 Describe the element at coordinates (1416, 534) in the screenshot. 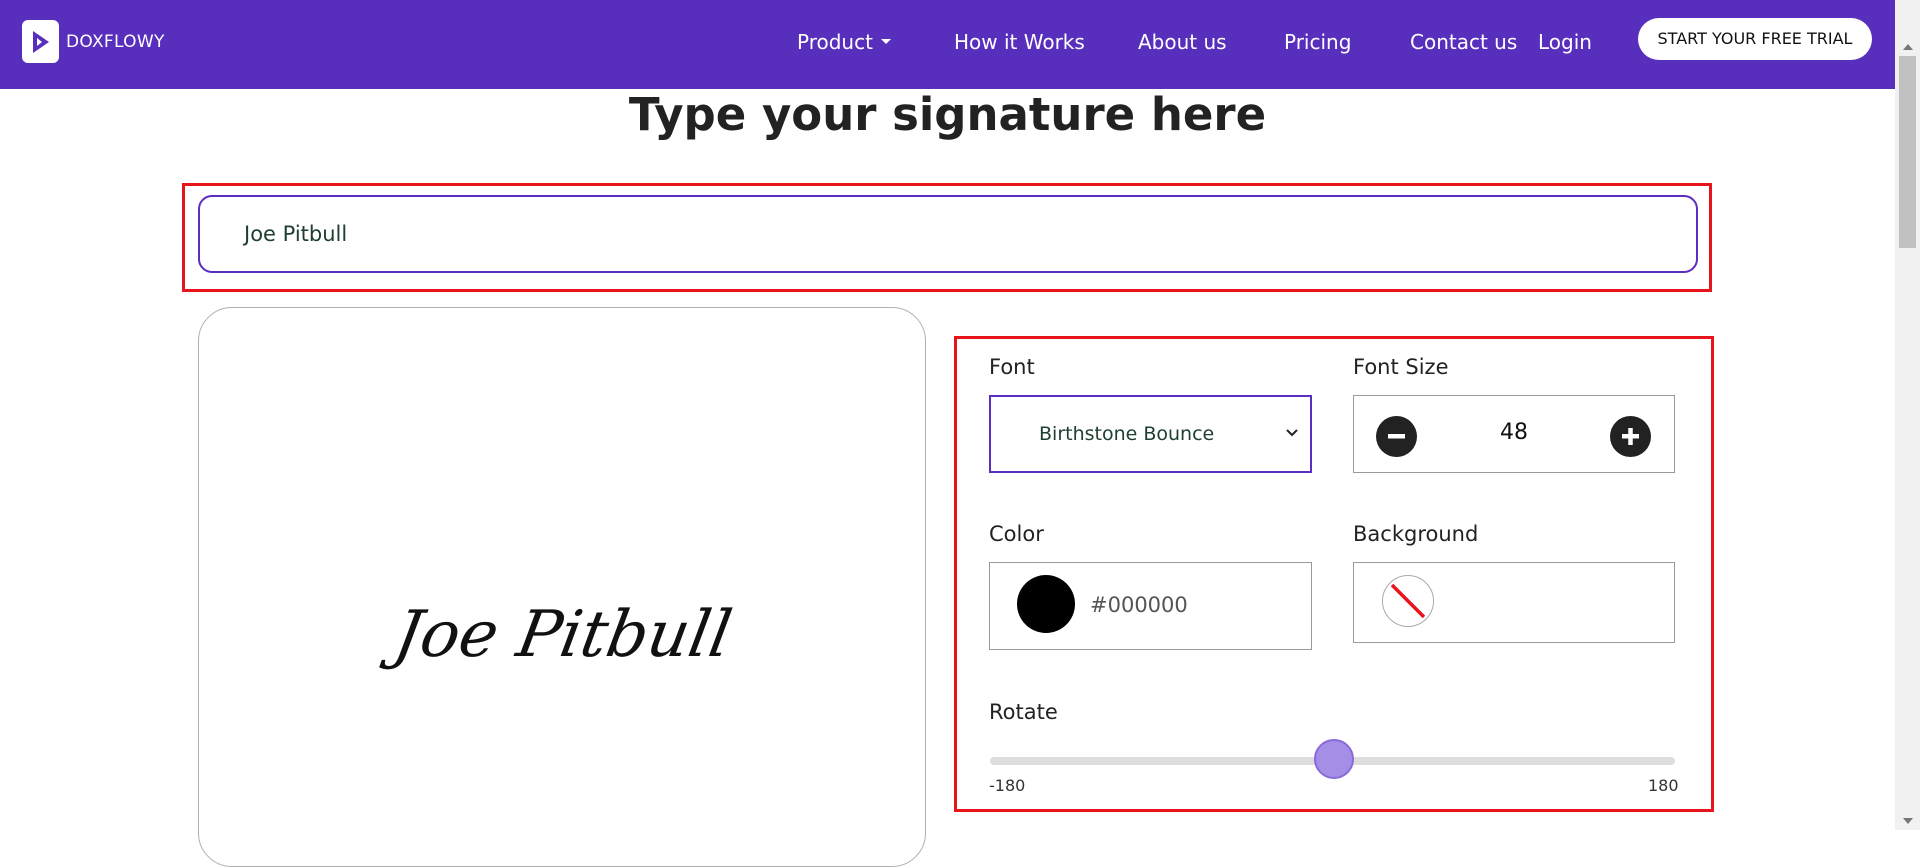

I see `background-label: Background` at that location.